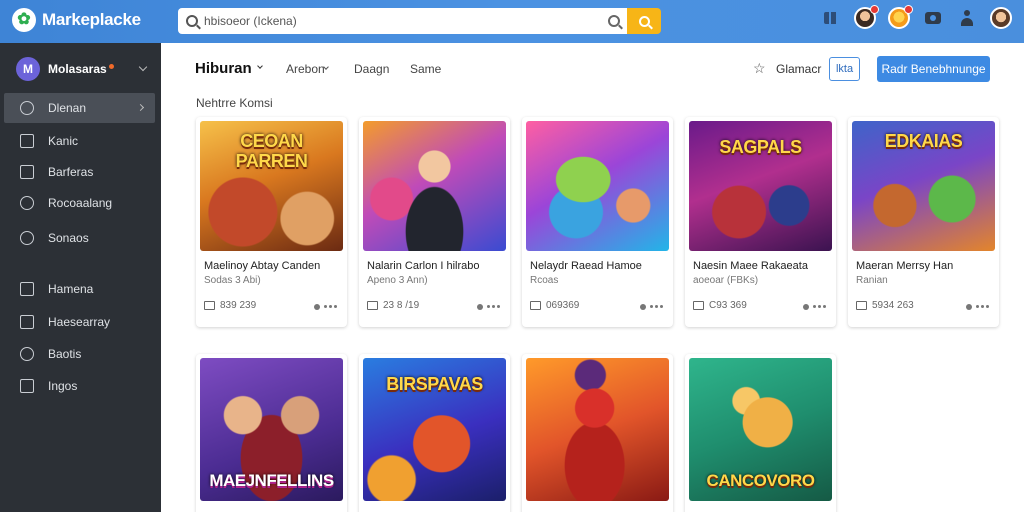 This screenshot has height=512, width=1024. What do you see at coordinates (27, 108) in the screenshot?
I see `circle-icon` at bounding box center [27, 108].